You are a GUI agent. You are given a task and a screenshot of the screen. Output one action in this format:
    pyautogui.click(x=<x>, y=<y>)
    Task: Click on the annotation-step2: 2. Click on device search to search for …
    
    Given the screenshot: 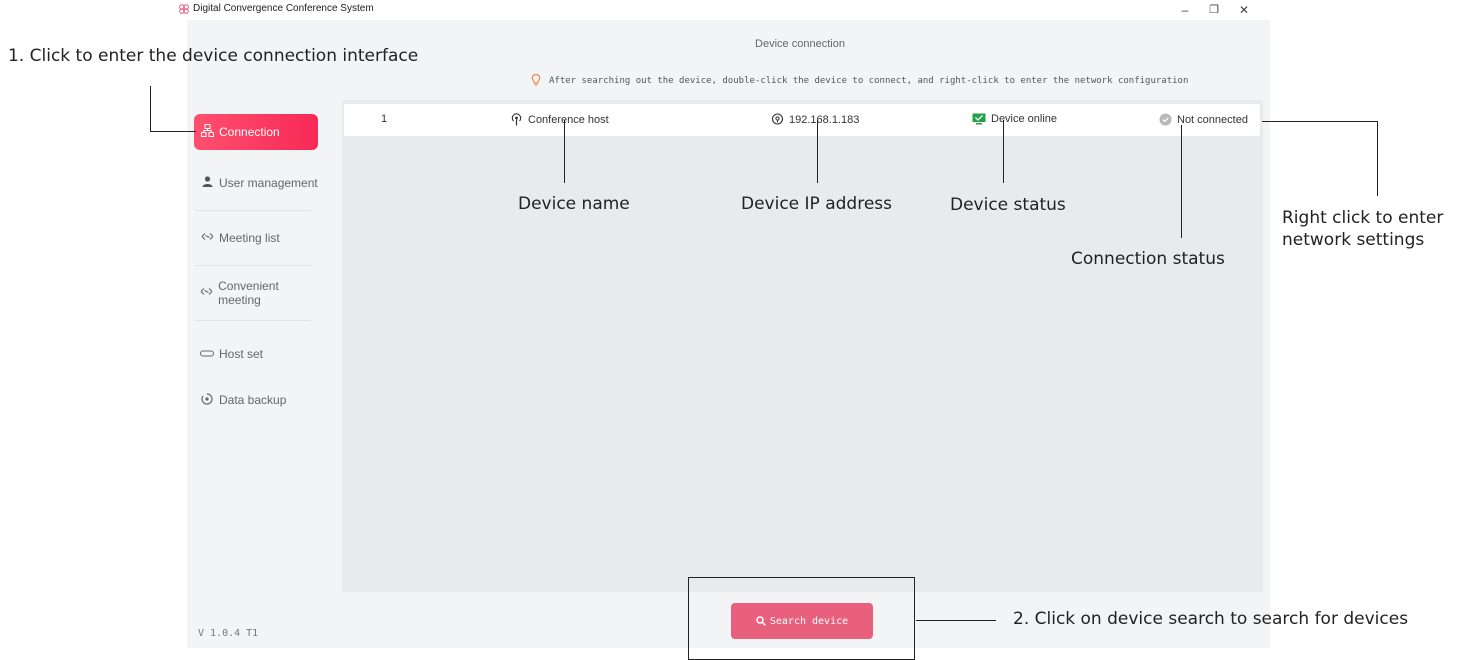 What is the action you would take?
    pyautogui.click(x=1211, y=619)
    